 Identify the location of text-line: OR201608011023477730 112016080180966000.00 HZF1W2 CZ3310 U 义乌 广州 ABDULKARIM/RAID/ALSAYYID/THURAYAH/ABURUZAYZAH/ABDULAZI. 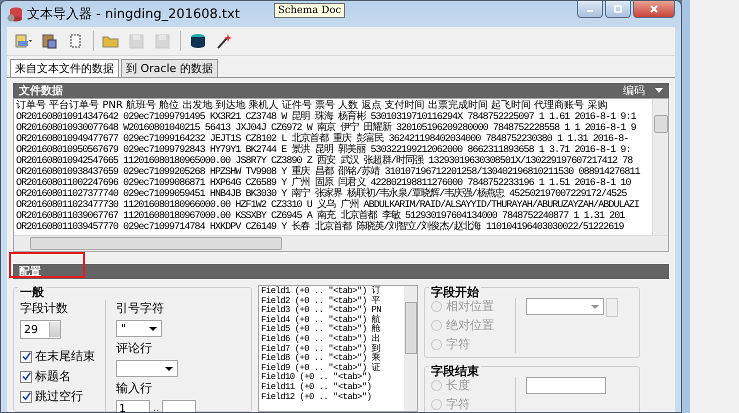
(328, 205).